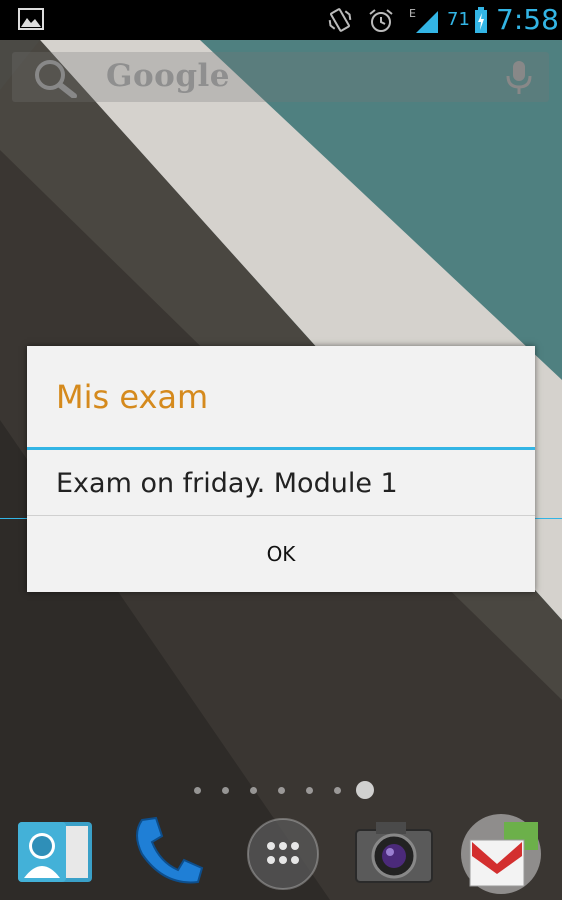 This screenshot has height=900, width=562. I want to click on alarm-icon, so click(381, 20).